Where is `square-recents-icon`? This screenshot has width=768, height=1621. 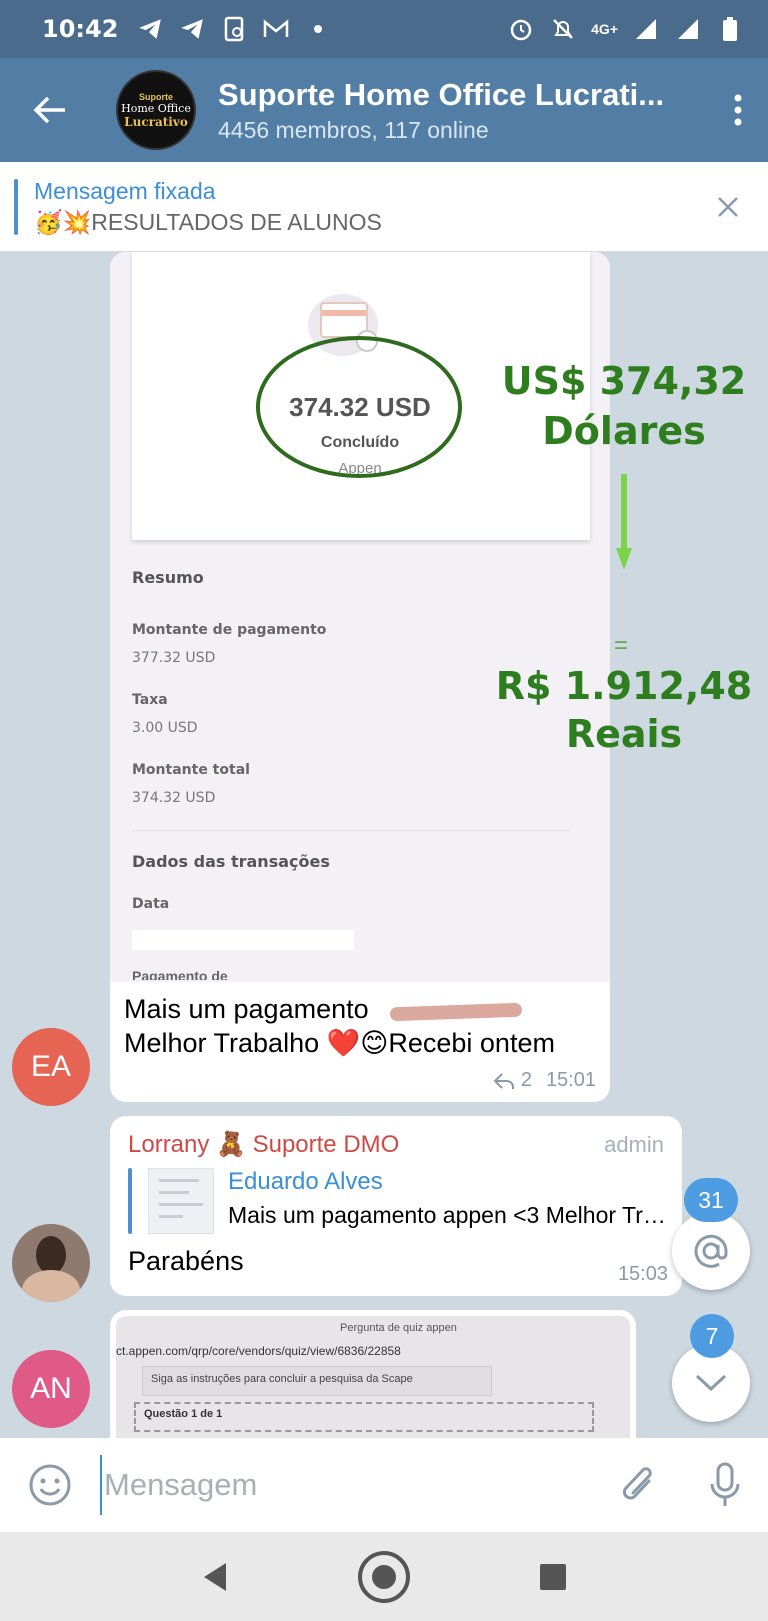 square-recents-icon is located at coordinates (553, 1576).